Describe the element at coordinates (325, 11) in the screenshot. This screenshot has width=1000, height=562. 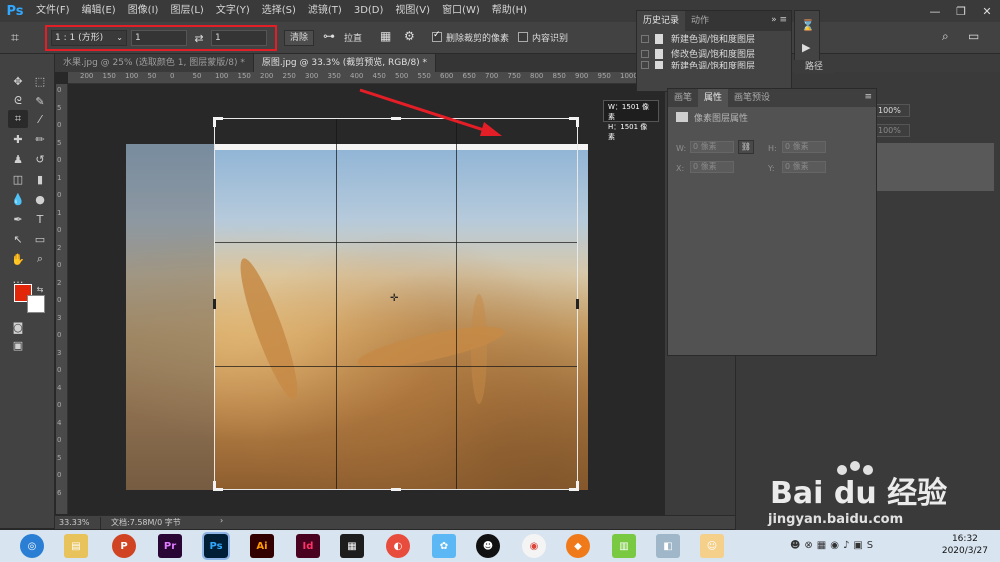
I see `menu-filter: 滤镜(T)` at that location.